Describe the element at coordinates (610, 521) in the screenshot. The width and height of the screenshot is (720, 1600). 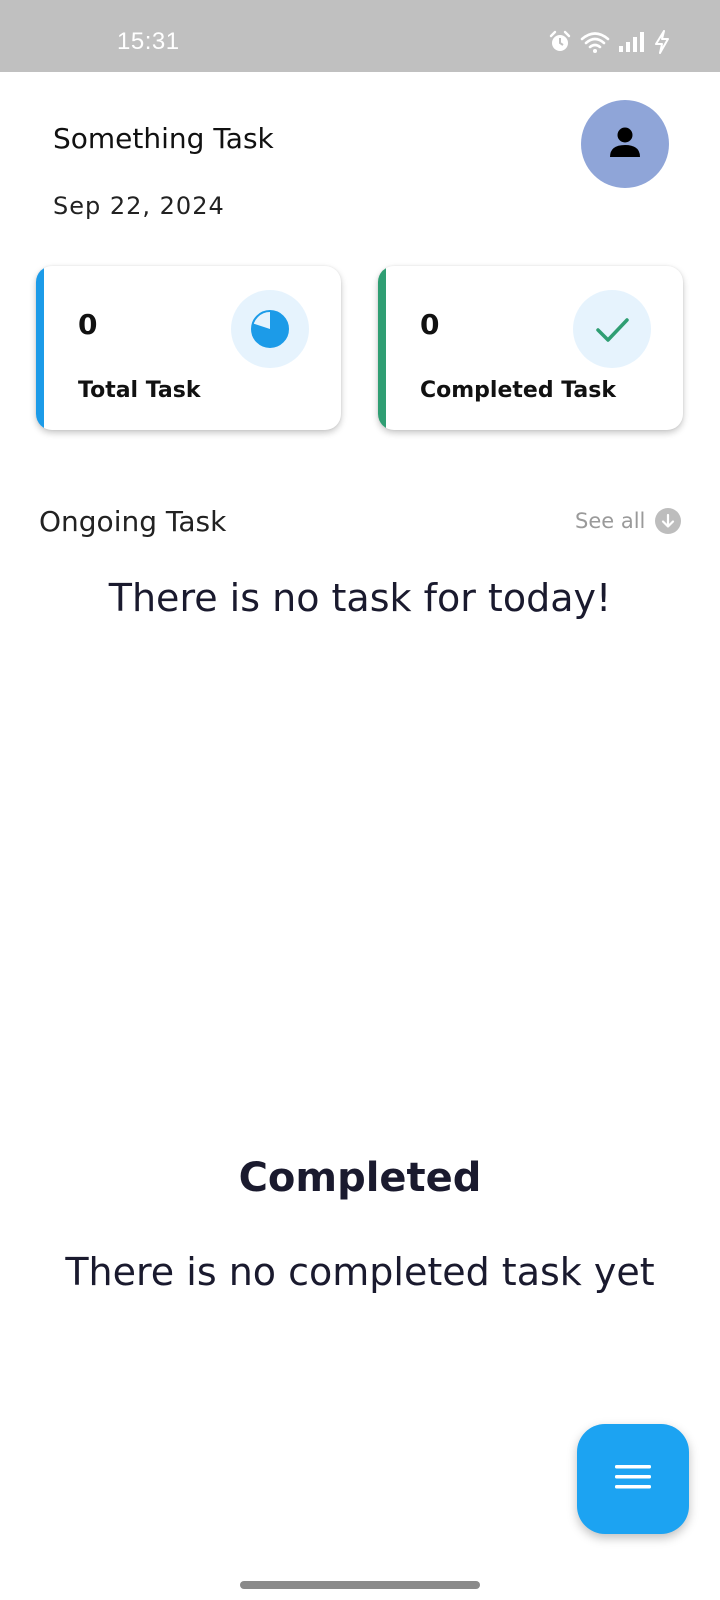
I see `see-all-label: See all` at that location.